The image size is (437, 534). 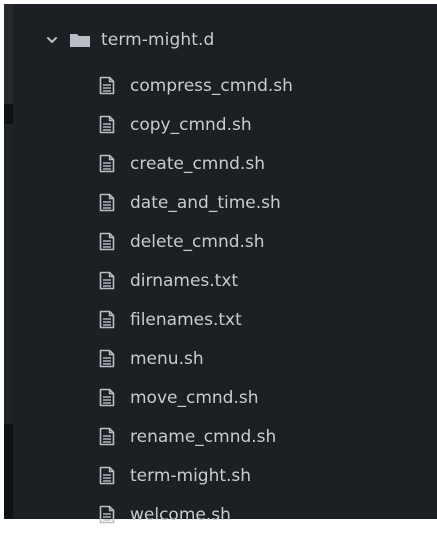 I want to click on file-name: delete_cmnd.sh, so click(x=197, y=241).